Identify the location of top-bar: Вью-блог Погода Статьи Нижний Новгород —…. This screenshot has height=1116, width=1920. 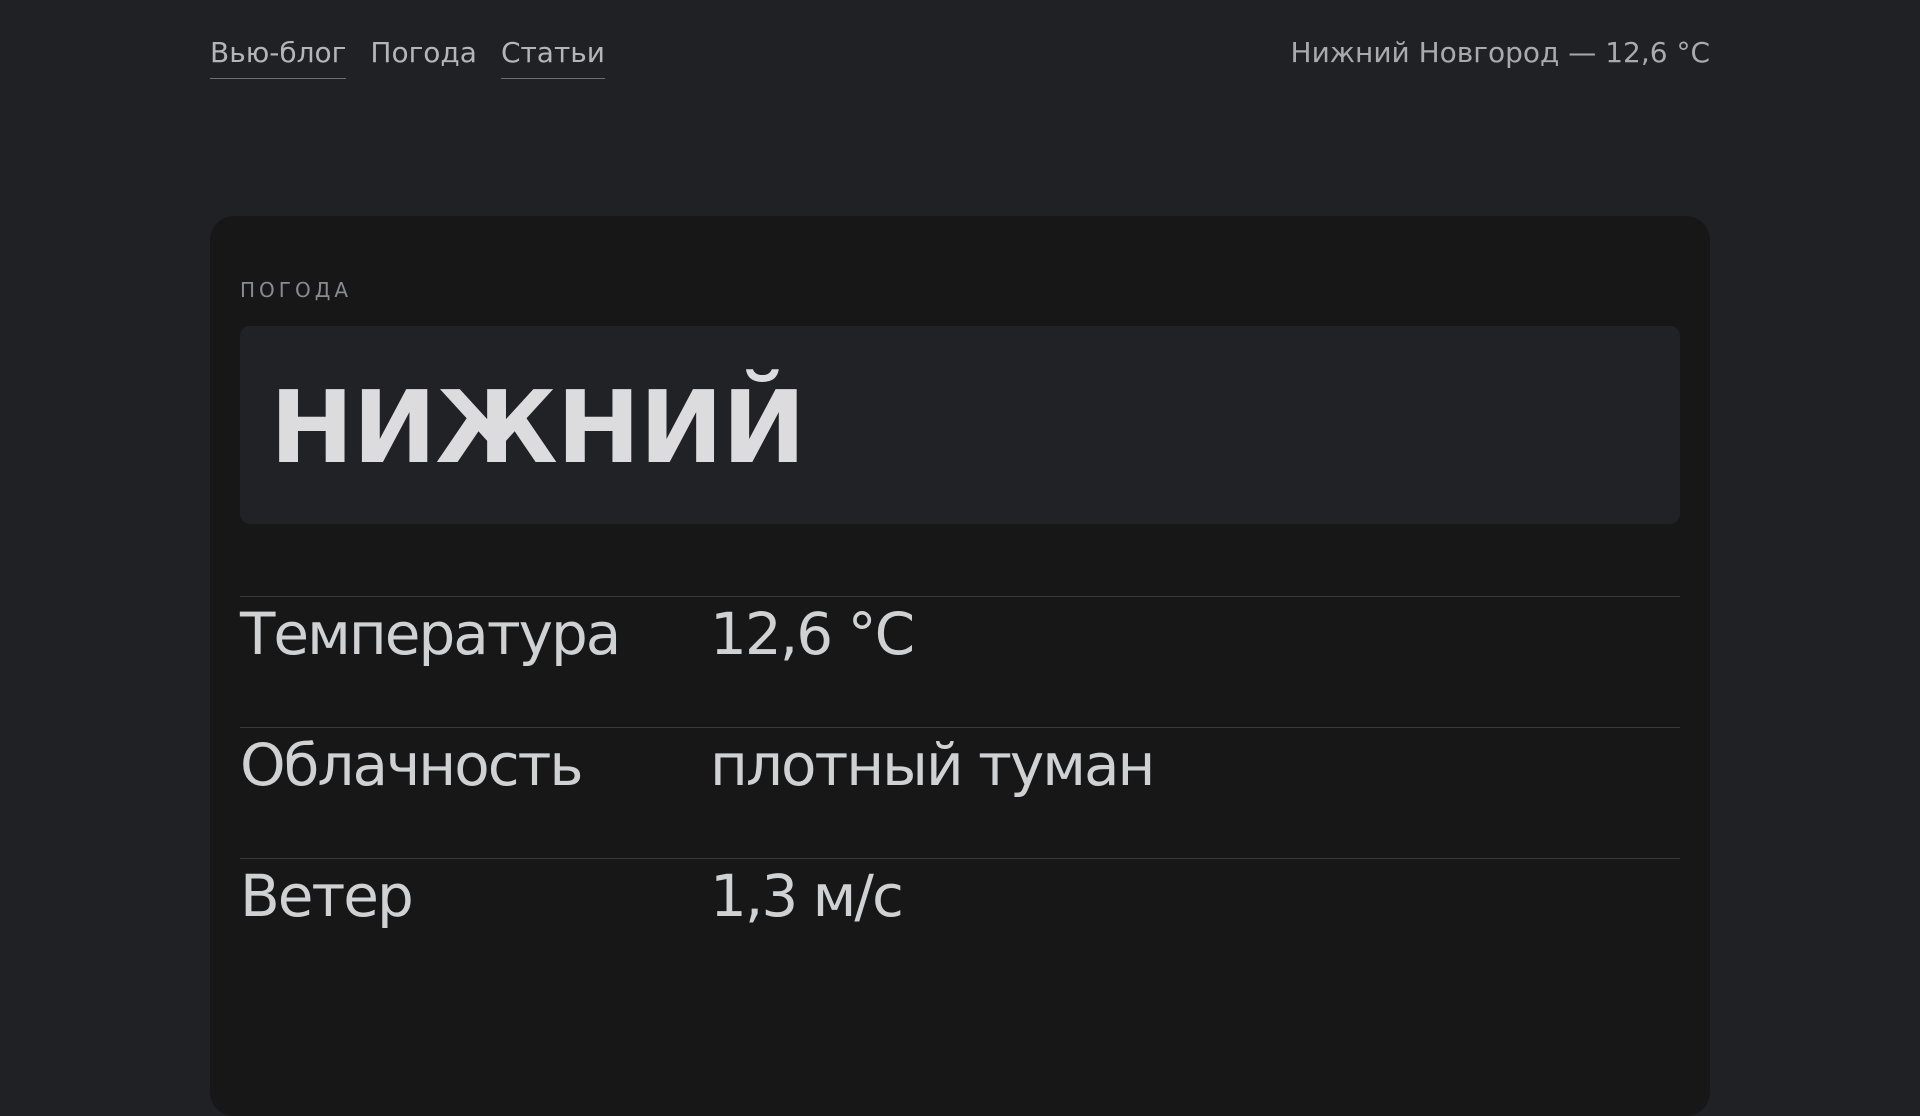
(960, 57).